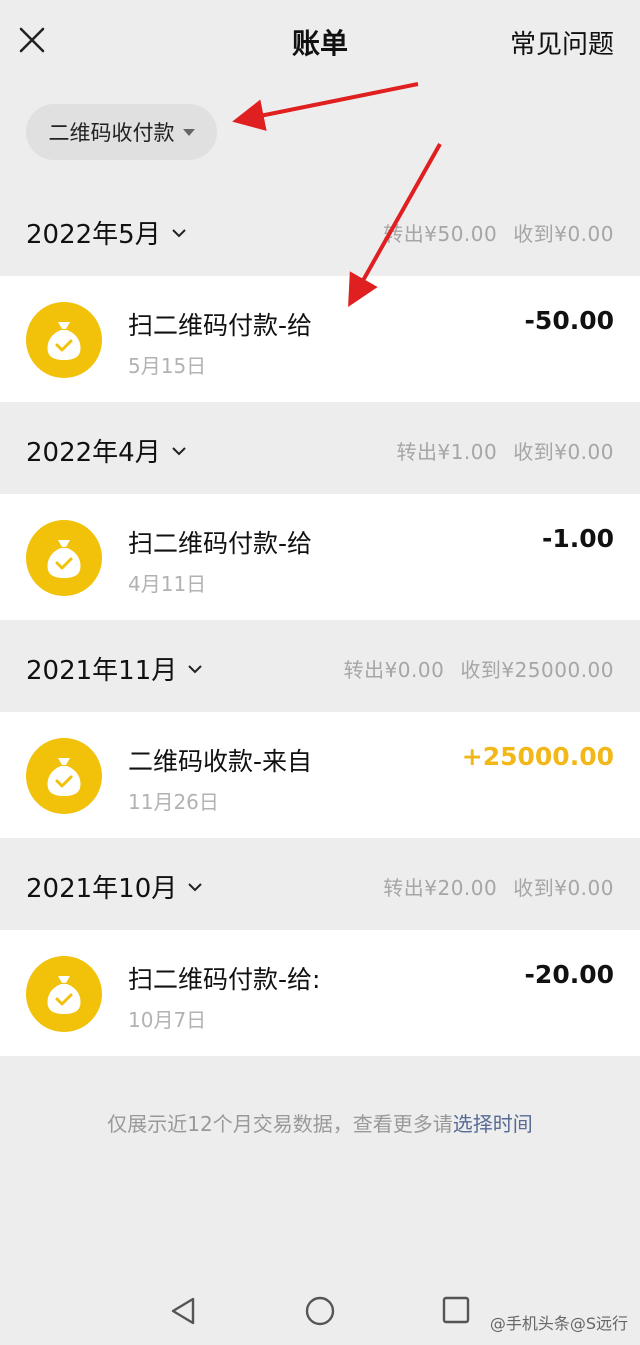 The height and width of the screenshot is (1345, 640). Describe the element at coordinates (320, 775) in the screenshot. I see `transaction-row: 二维码收款-来自 11月26日 +25000.00` at that location.